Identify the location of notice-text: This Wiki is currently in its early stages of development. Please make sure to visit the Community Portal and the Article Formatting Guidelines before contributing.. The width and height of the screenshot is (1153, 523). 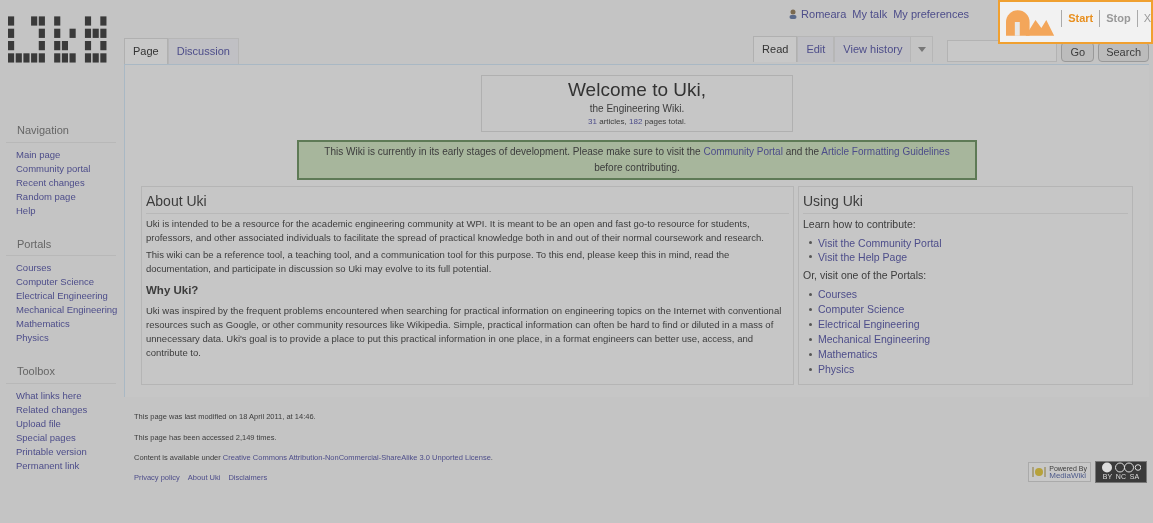
(637, 160).